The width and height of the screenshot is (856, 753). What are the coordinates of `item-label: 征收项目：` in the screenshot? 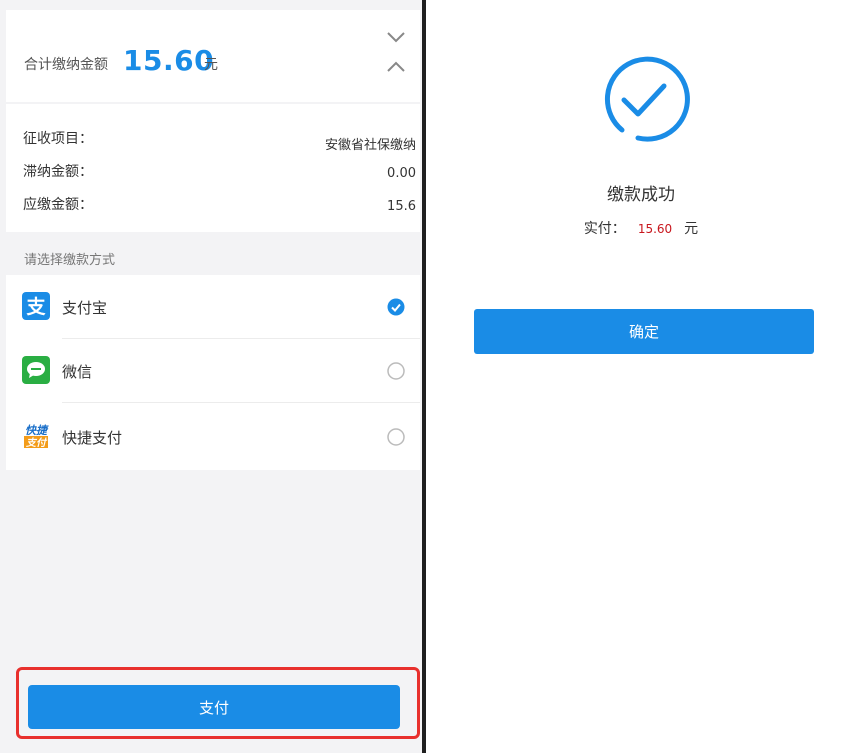 It's located at (58, 139).